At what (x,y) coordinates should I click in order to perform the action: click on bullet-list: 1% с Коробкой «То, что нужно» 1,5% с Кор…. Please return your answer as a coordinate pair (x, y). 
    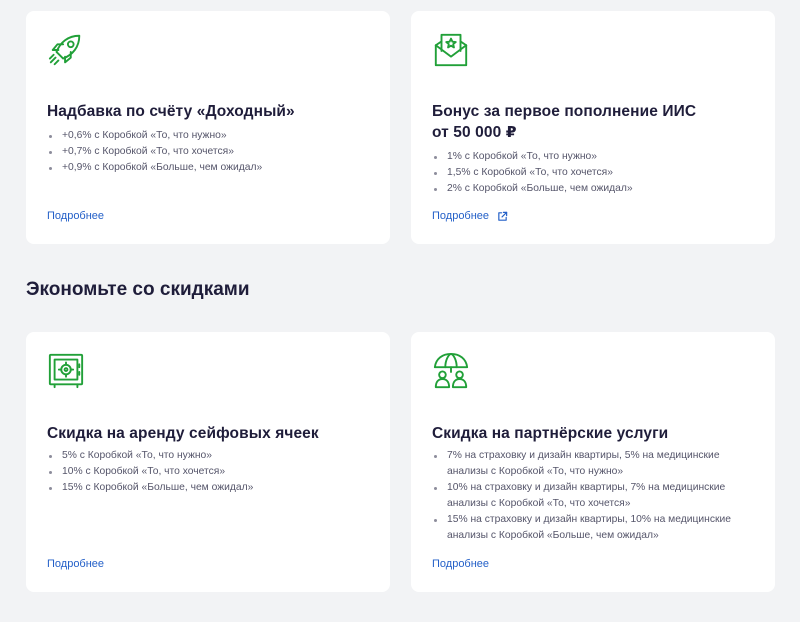
    Looking at the image, I should click on (593, 173).